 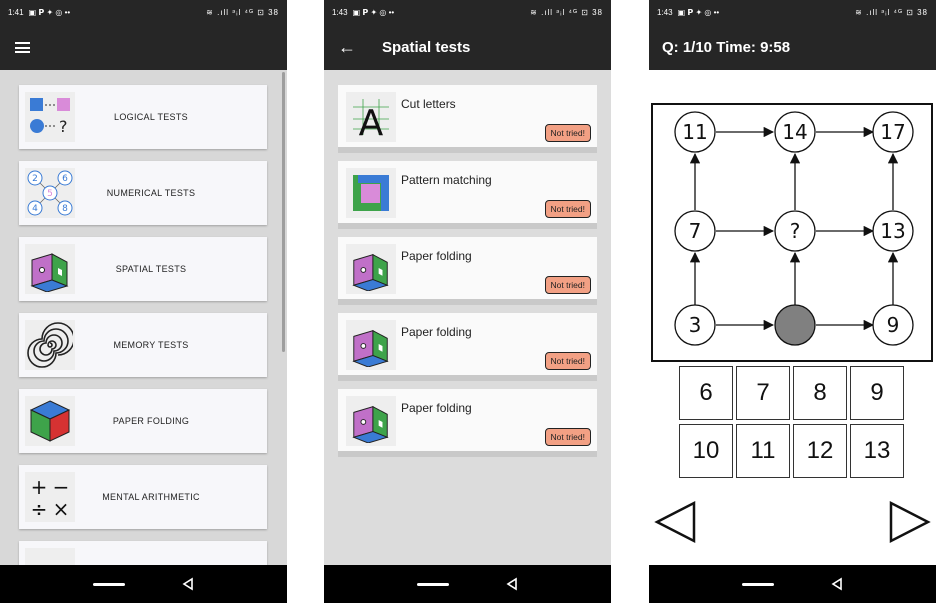 I want to click on number-circles-icon: 2 6 5 4 8, so click(x=50, y=193).